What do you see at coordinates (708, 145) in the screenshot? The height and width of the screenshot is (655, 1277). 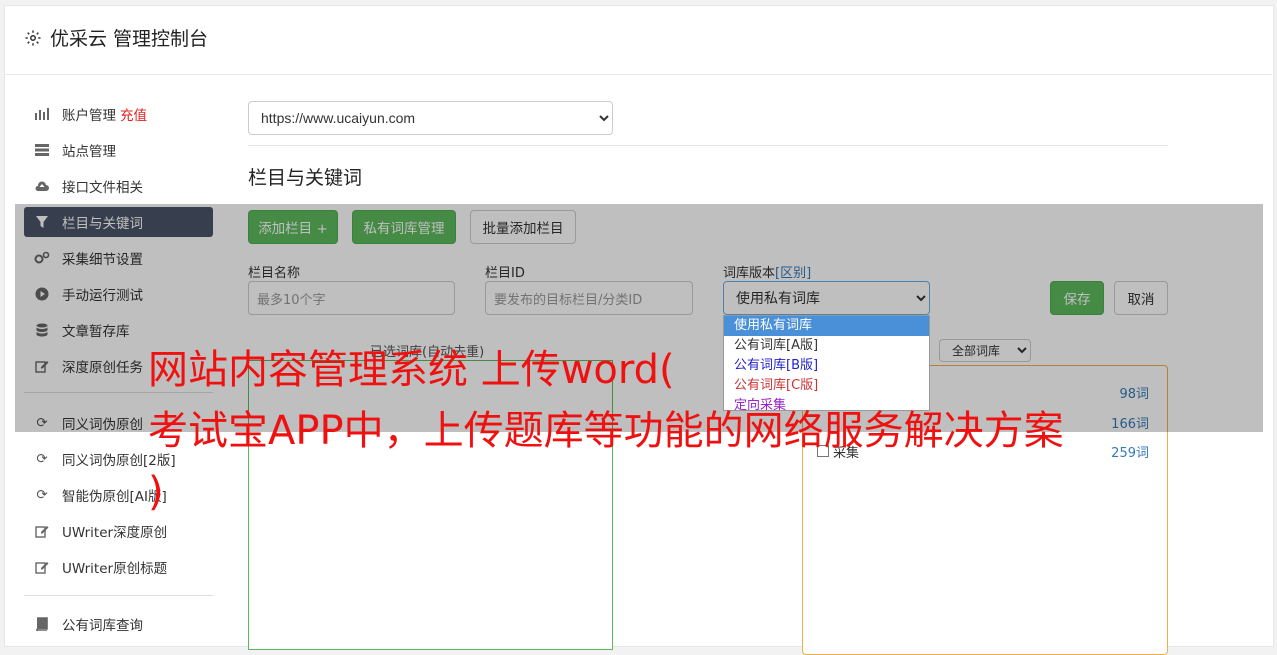 I see `section-divider` at bounding box center [708, 145].